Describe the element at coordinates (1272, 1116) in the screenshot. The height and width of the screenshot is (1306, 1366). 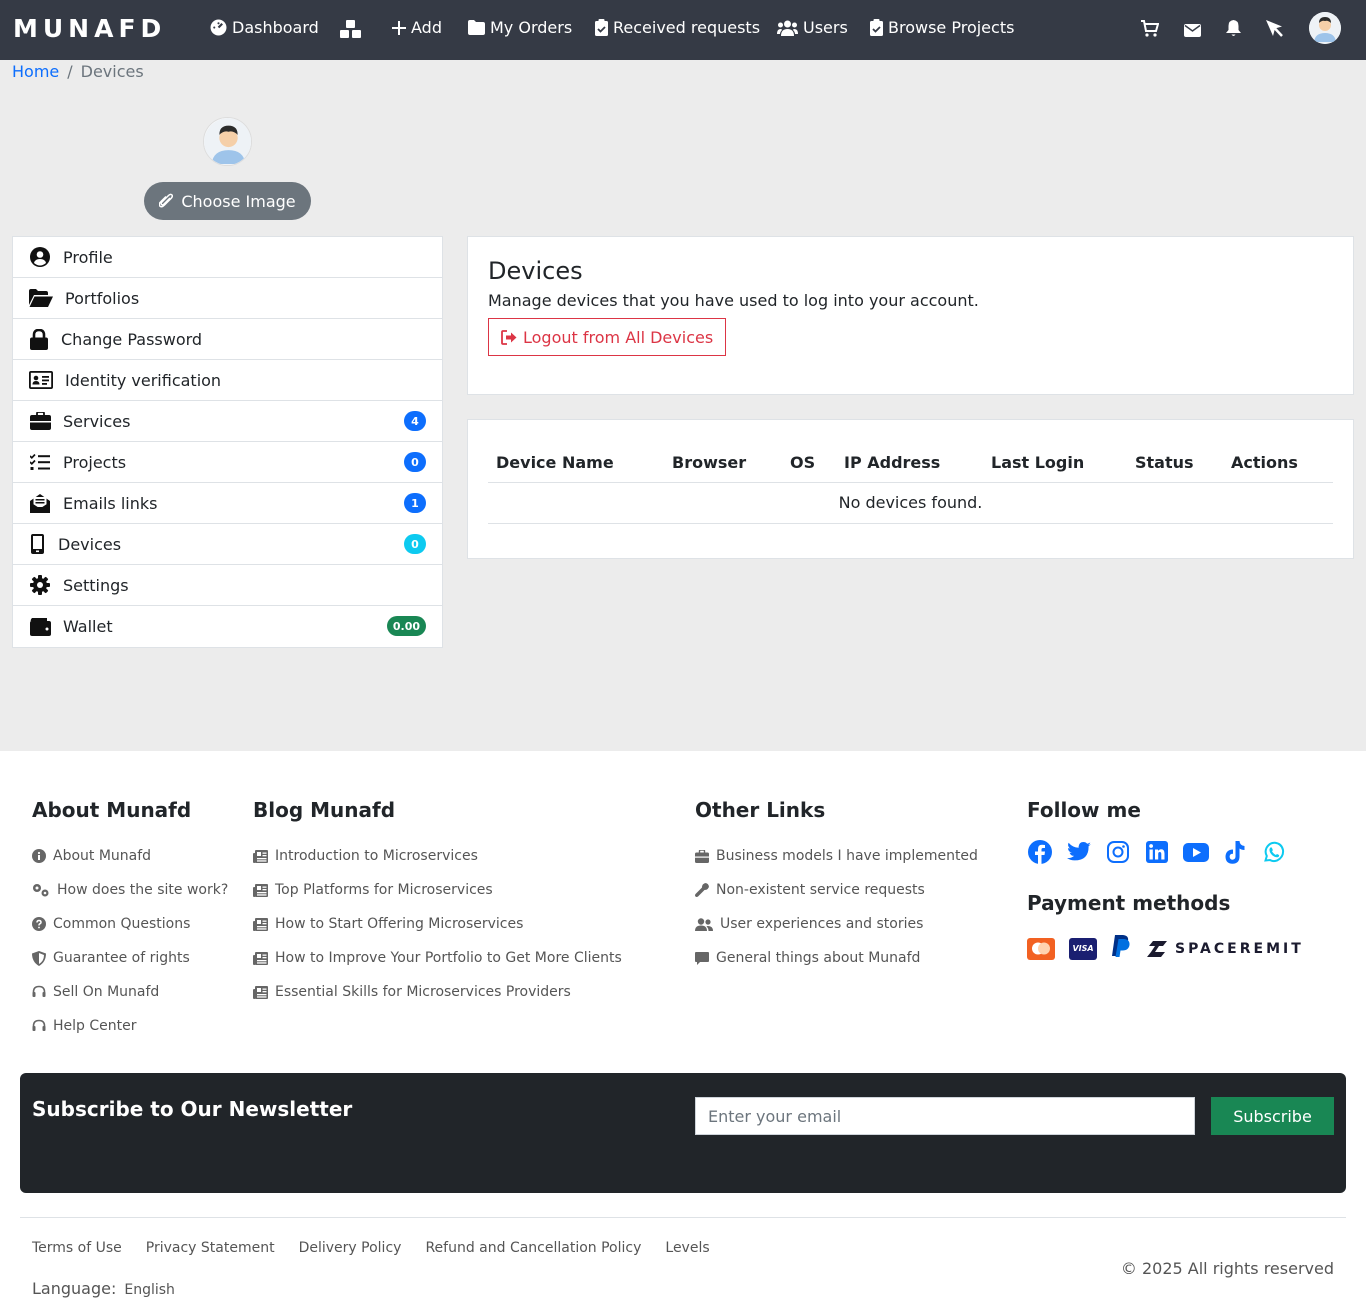
I see `subscribe-button: Subscribe` at that location.